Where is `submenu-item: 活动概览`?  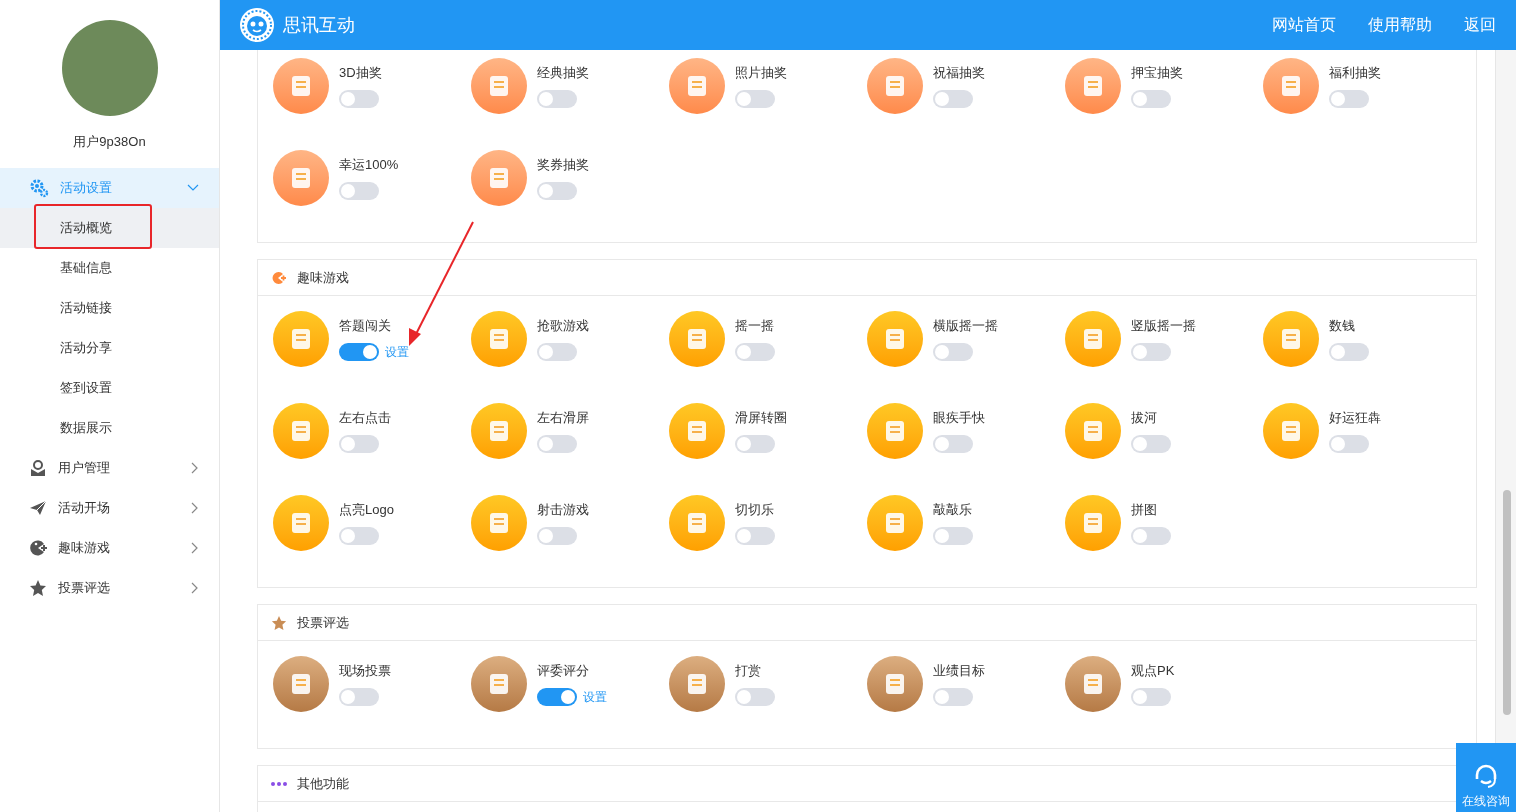 submenu-item: 活动概览 is located at coordinates (109, 228).